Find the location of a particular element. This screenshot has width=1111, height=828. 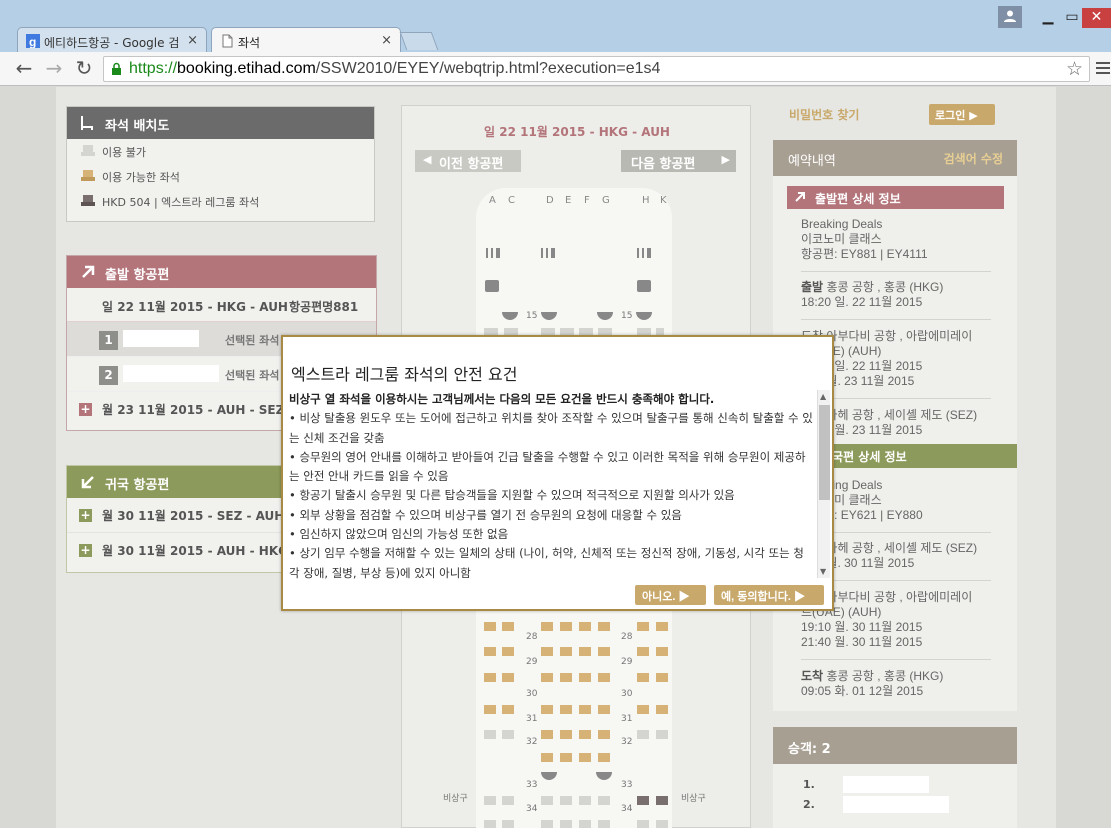

previous-flight-button: ◀ 이전 항공편 is located at coordinates (468, 161).